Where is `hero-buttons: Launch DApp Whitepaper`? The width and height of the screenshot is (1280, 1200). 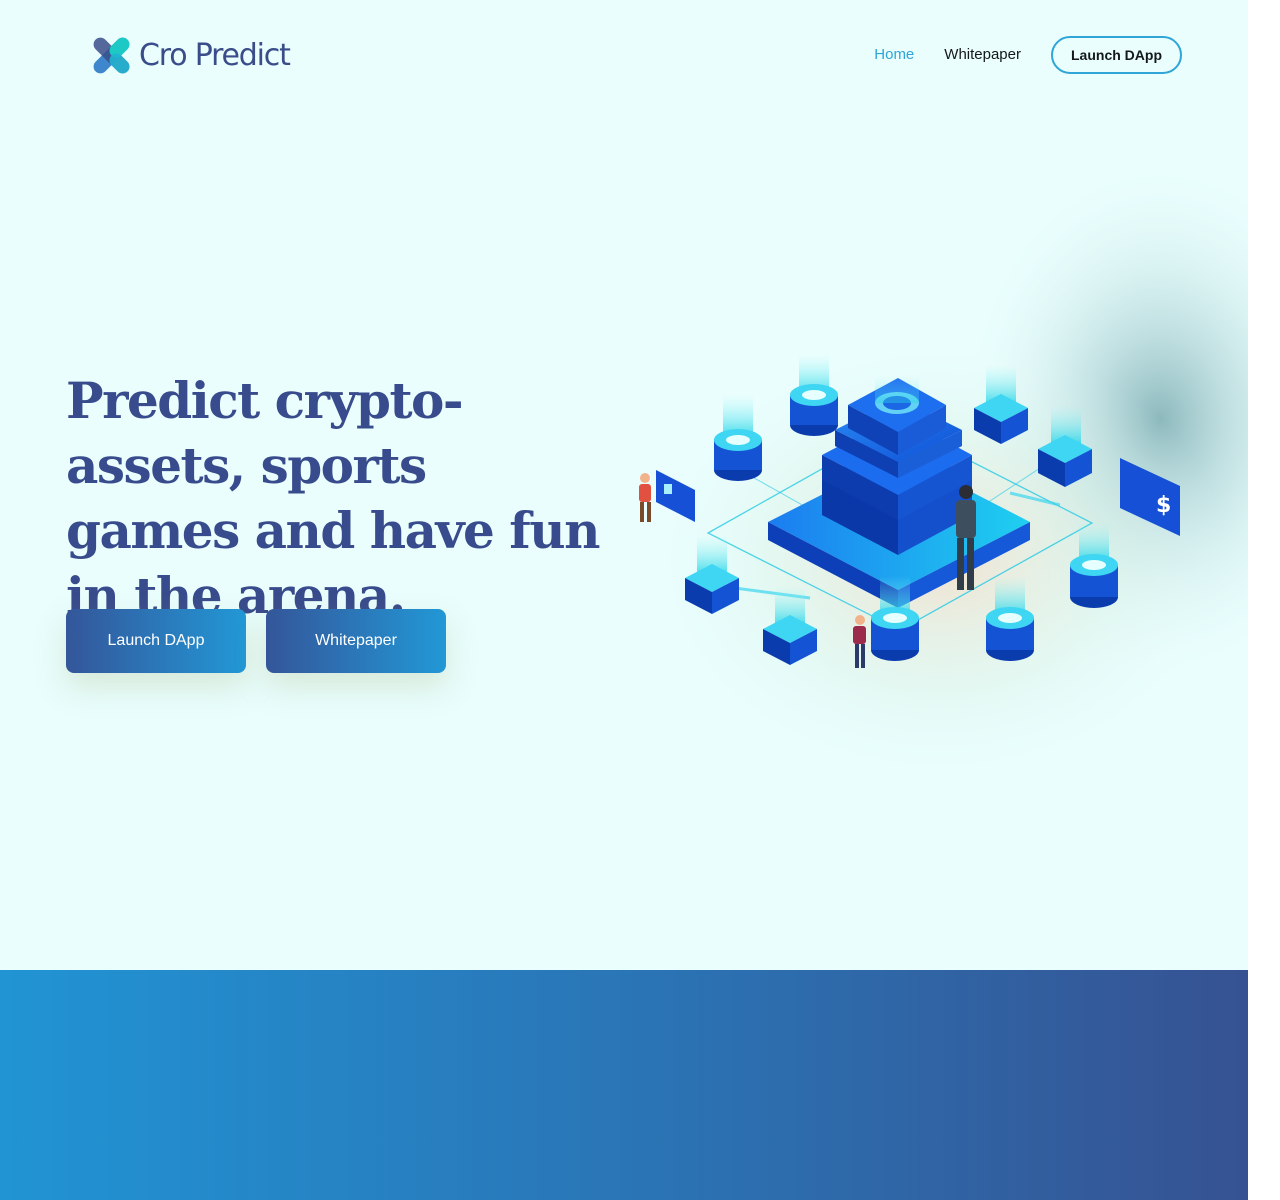 hero-buttons: Launch DApp Whitepaper is located at coordinates (256, 641).